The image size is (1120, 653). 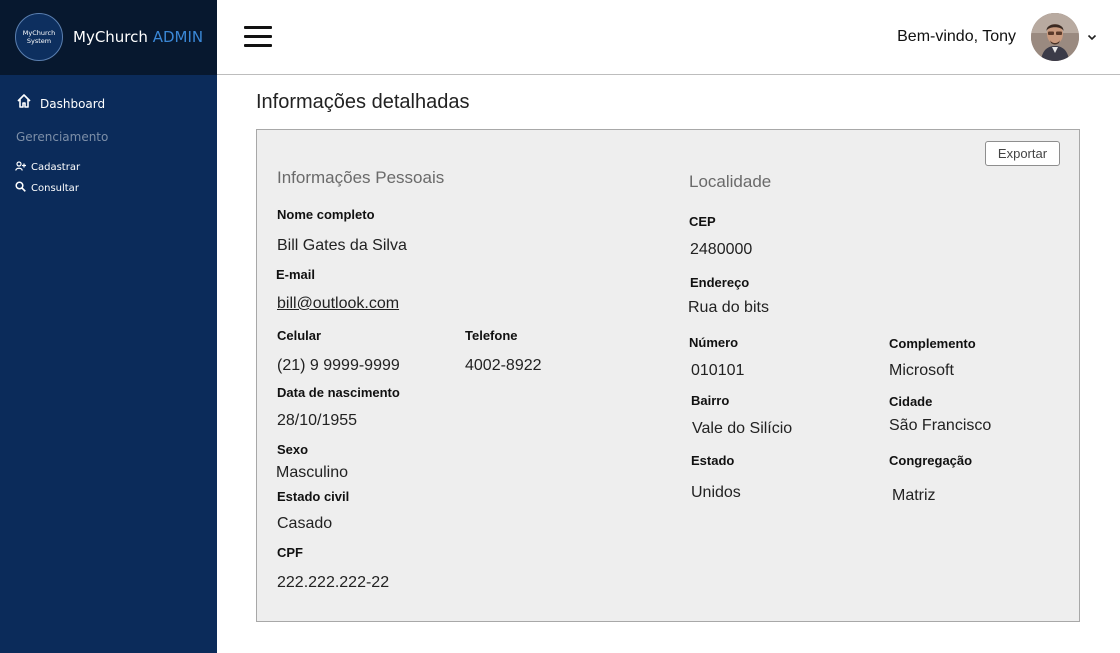 I want to click on marital-status-label: Estado civil, so click(x=313, y=496).